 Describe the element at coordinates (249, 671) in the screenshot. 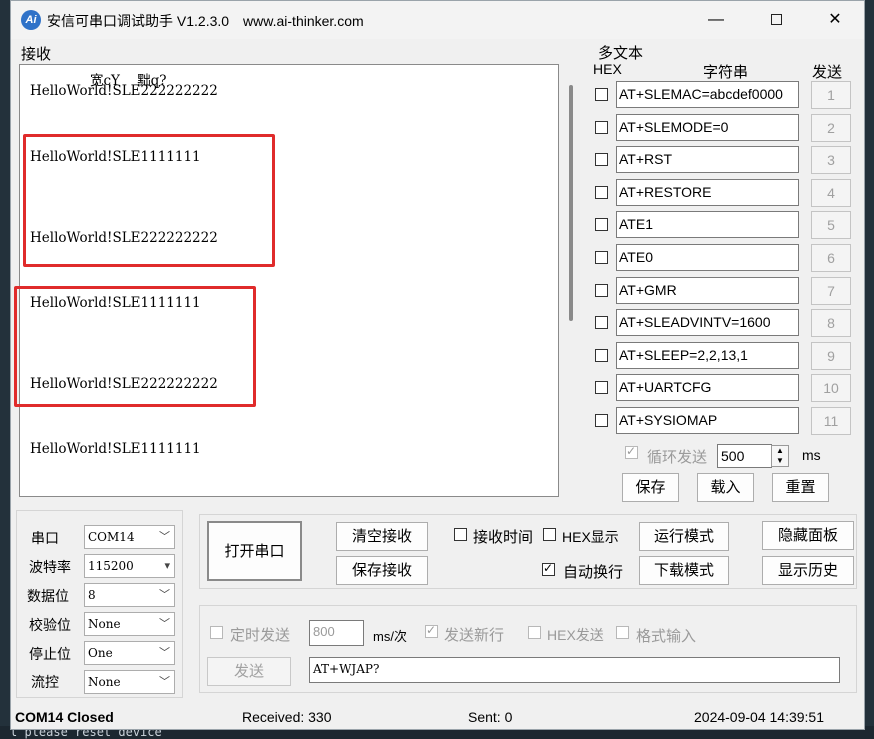

I see `send-button: 发送` at that location.